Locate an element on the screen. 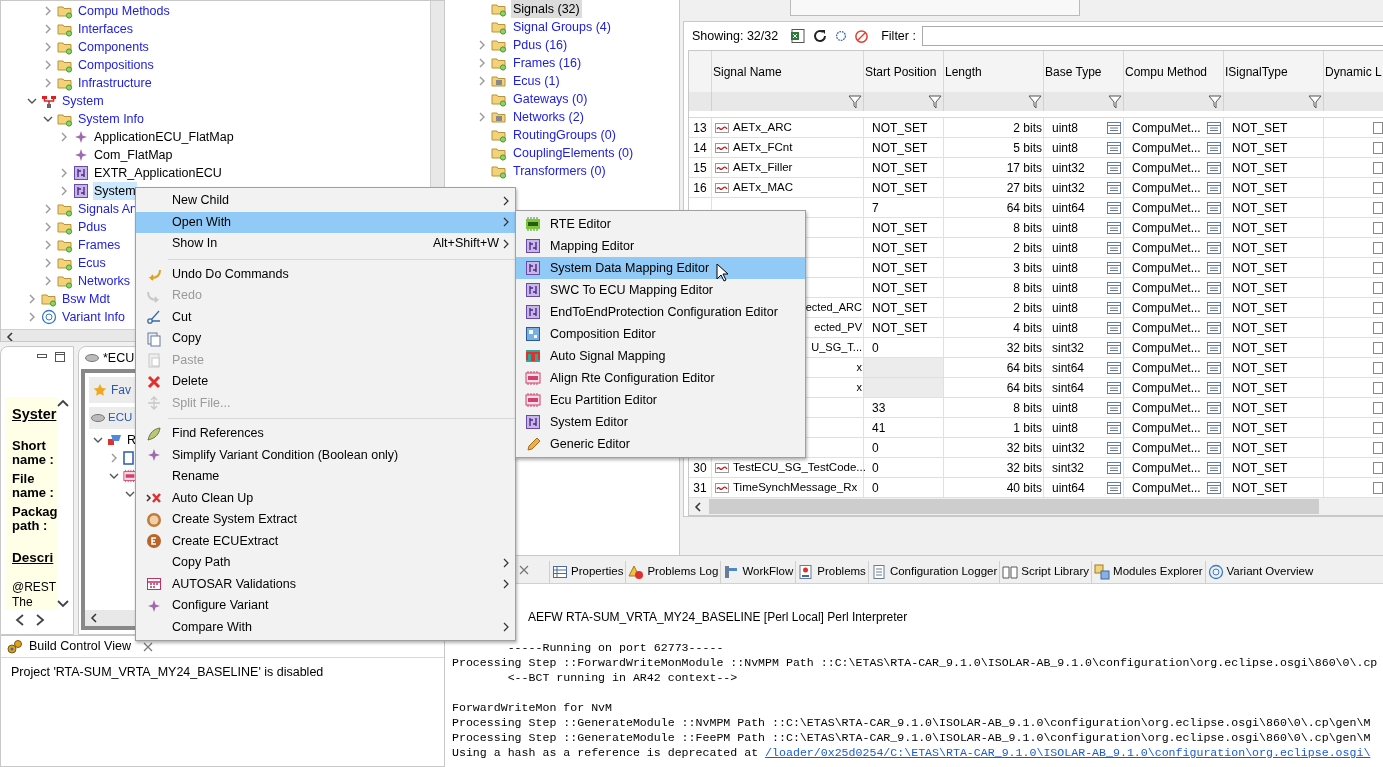 This screenshot has width=1383, height=767. menu-item: Composition Editor is located at coordinates (660, 334).